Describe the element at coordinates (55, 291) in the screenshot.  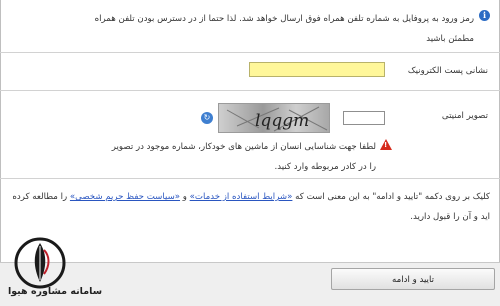
I see `logo-text: سامانه مشاوره هیوا` at that location.